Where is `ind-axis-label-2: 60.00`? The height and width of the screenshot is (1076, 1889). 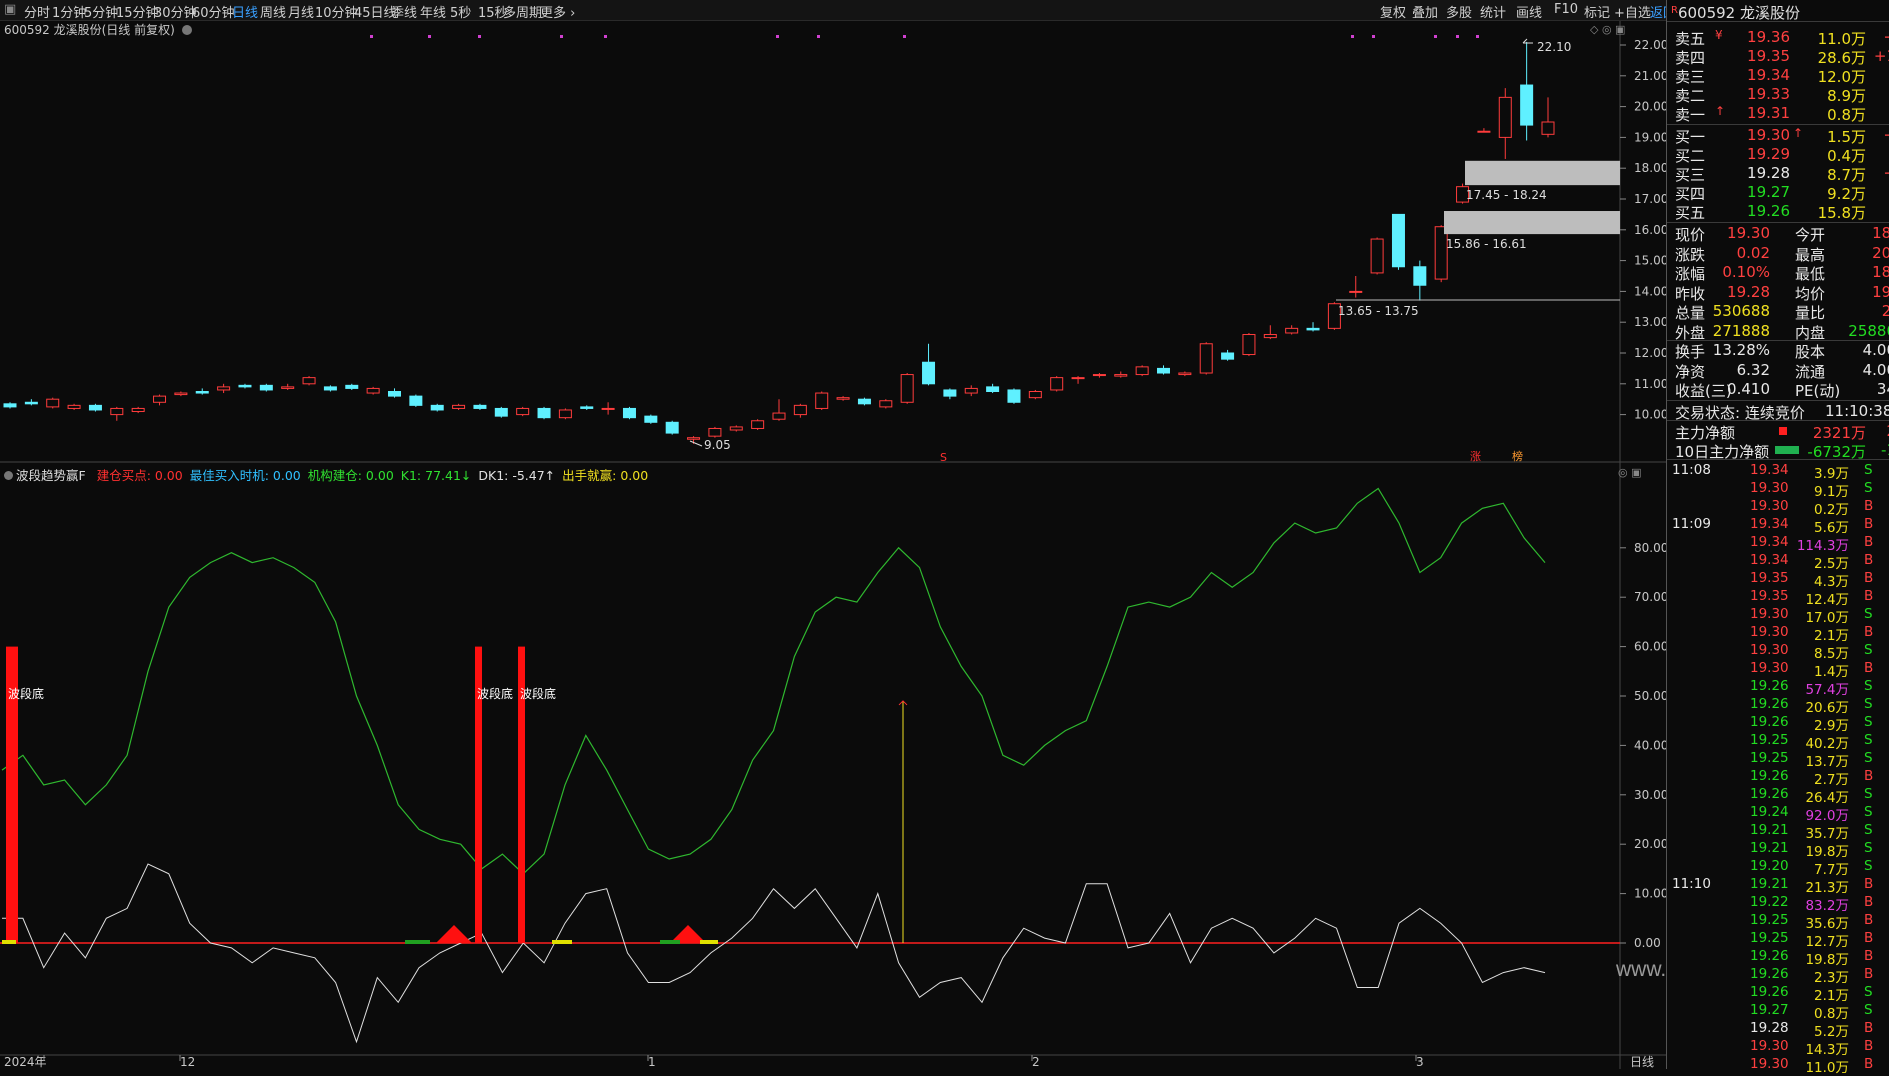
ind-axis-label-2: 60.00 is located at coordinates (1650, 647).